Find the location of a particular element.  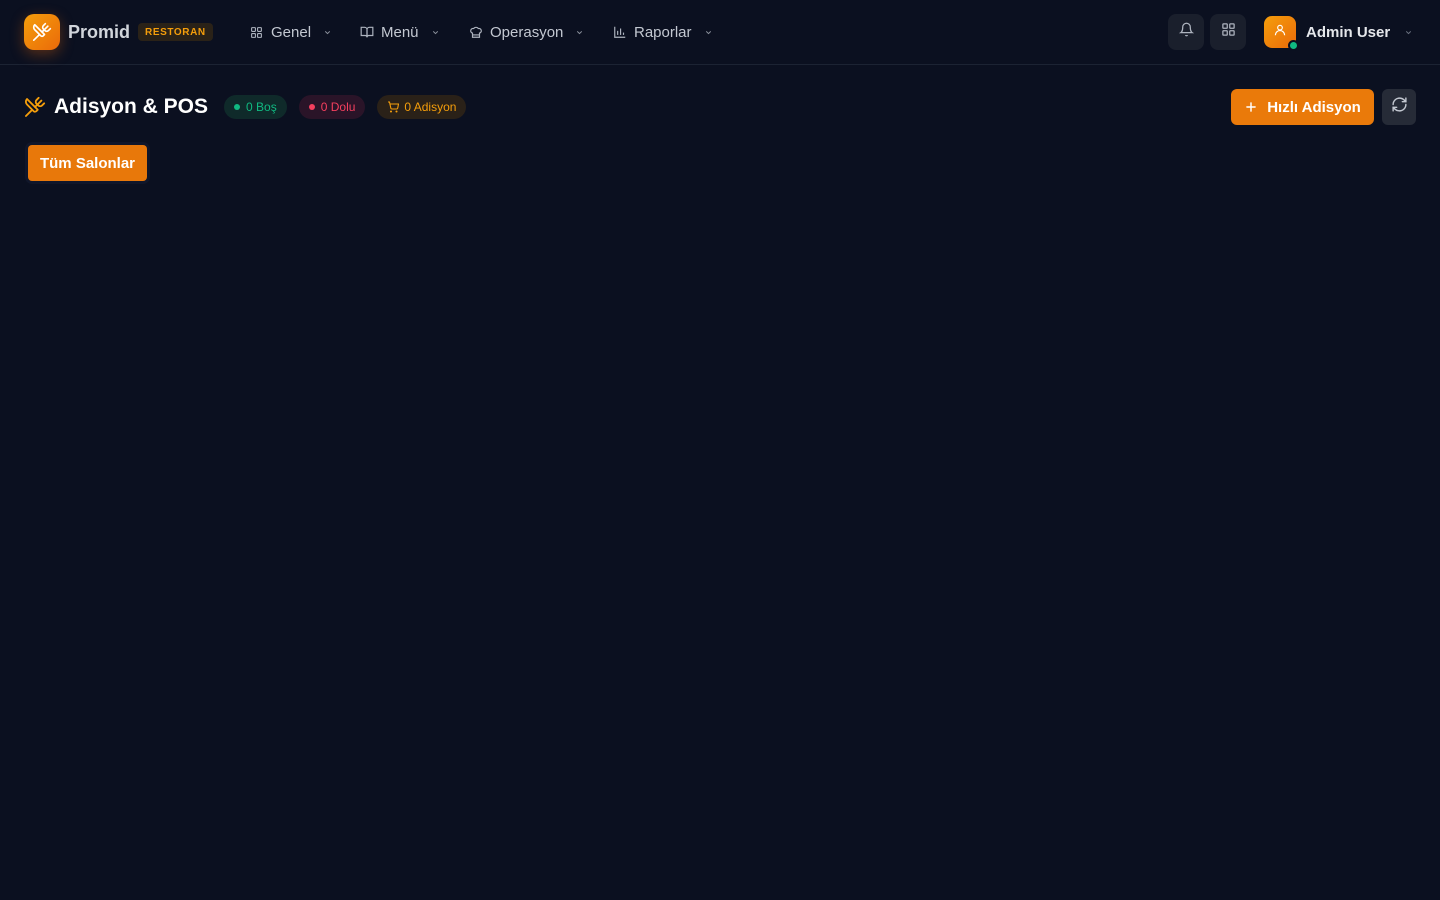

refresh-icon is located at coordinates (1399, 107).